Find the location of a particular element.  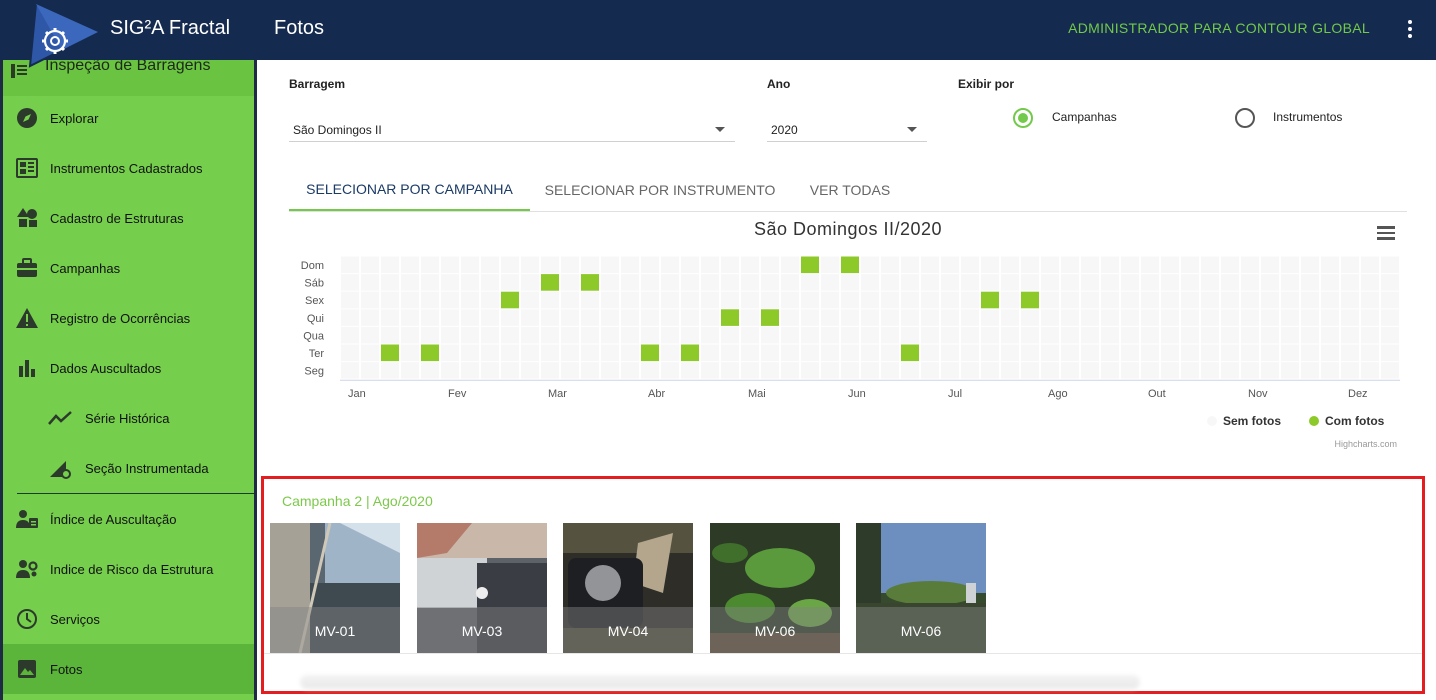

radio-instrumentos is located at coordinates (1245, 118).